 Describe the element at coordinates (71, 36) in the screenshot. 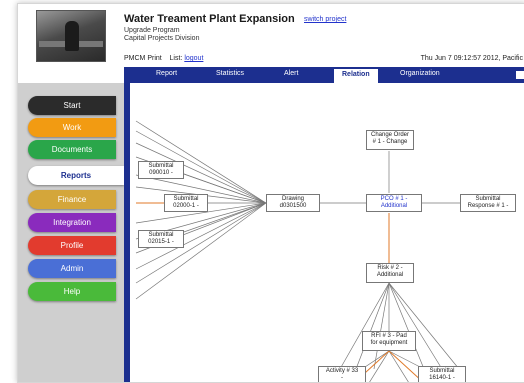

I see `project-photo` at that location.